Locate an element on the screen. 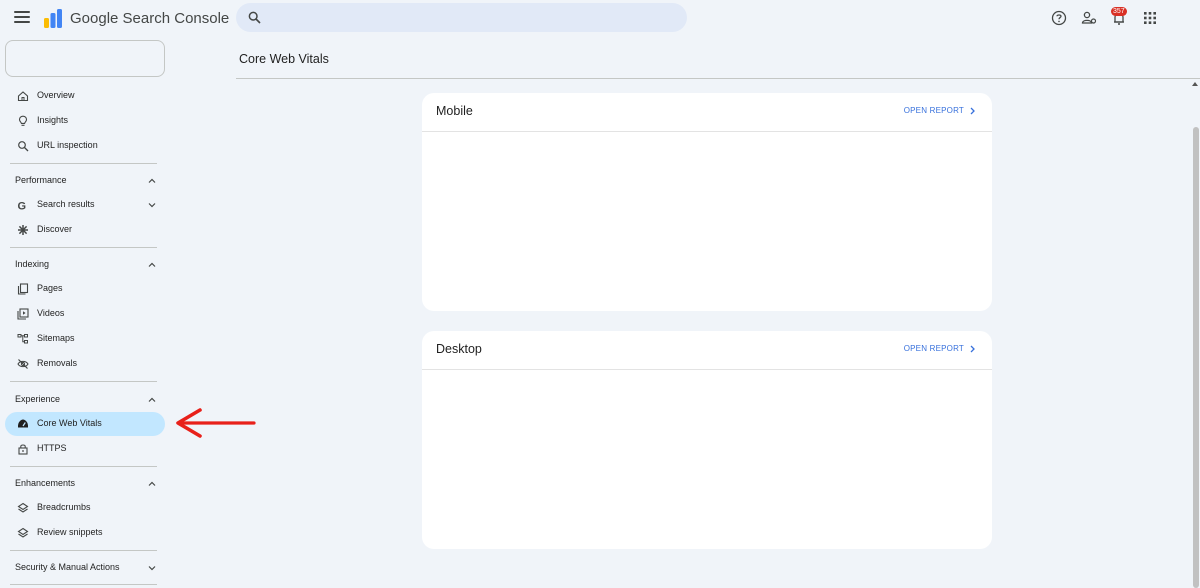 This screenshot has height=588, width=1200. sidebar-item-label: Overview is located at coordinates (56, 95).